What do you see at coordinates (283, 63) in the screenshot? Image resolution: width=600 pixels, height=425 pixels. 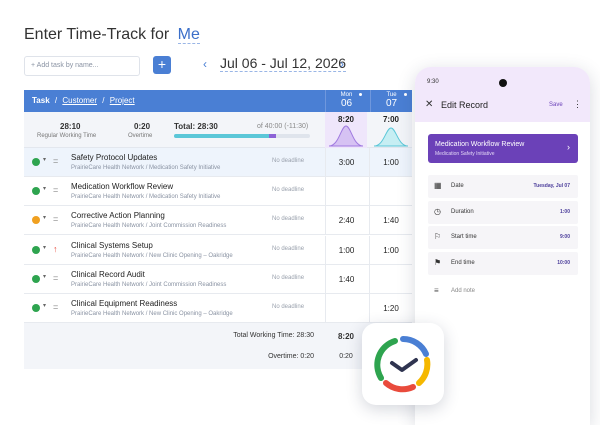 I see `date-range-selector: Jul 06 - Jul 12, 2026` at bounding box center [283, 63].